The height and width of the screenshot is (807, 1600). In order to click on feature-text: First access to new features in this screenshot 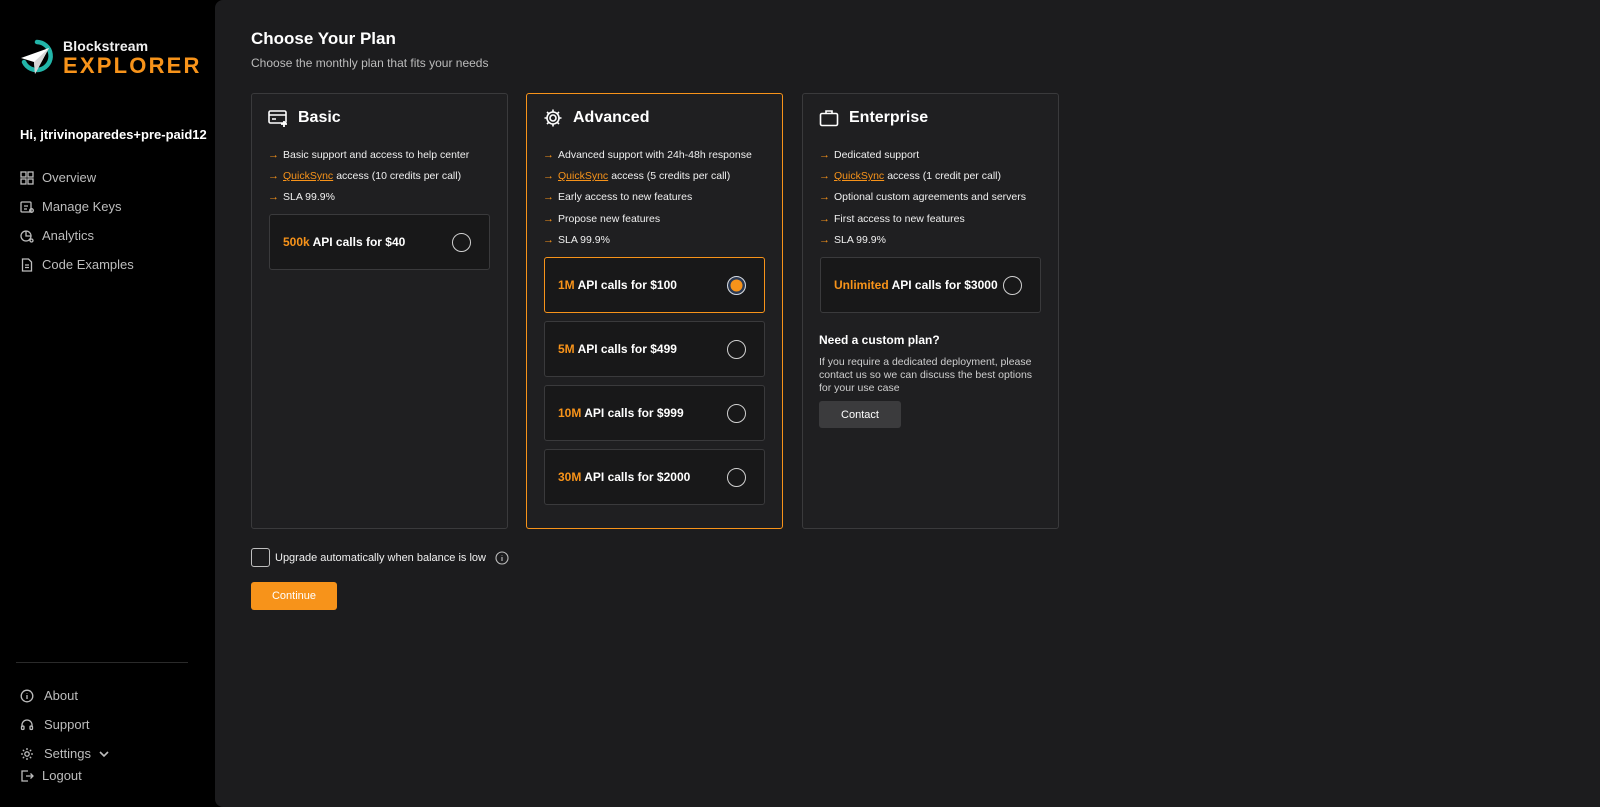, I will do `click(899, 218)`.